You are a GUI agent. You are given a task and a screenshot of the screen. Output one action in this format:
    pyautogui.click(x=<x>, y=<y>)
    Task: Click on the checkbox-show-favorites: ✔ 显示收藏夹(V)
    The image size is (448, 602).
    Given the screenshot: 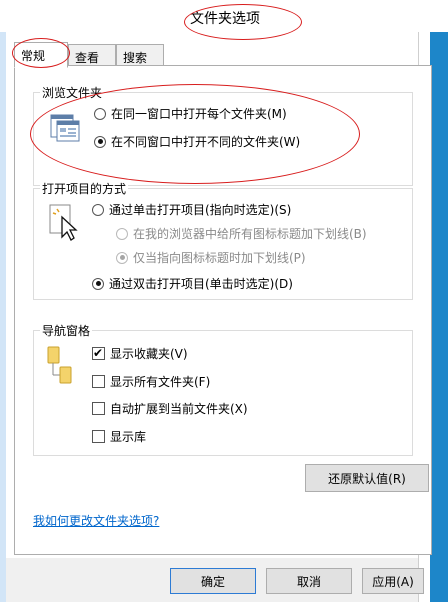 What is the action you would take?
    pyautogui.click(x=140, y=353)
    